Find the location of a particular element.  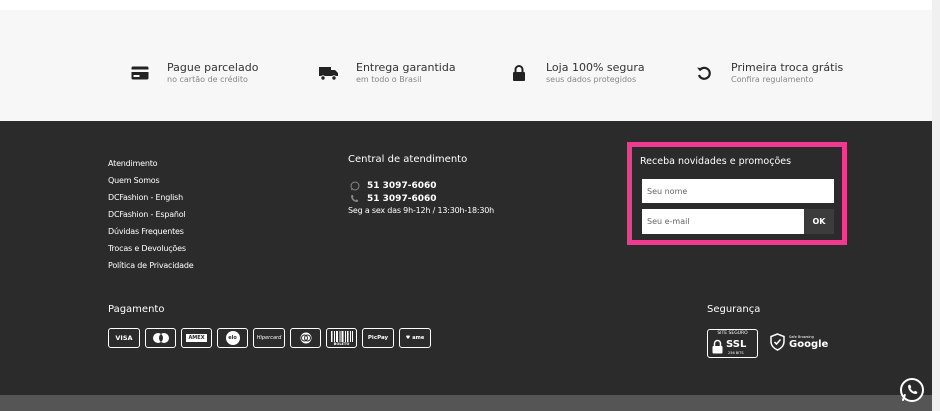

benefit-delivery: Entrega garantida em todo o Brasil is located at coordinates (387, 73).